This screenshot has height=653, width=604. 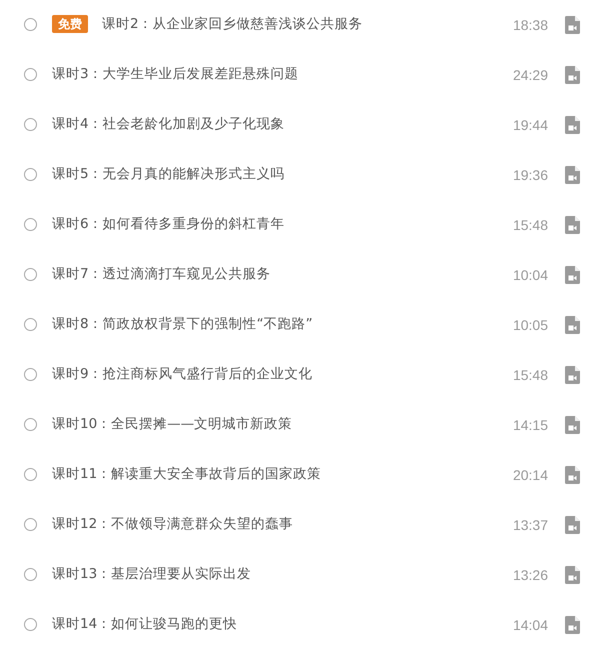 What do you see at coordinates (282, 74) in the screenshot?
I see `lesson-title: 课时3：大学生毕业后发展差距悬殊问题` at bounding box center [282, 74].